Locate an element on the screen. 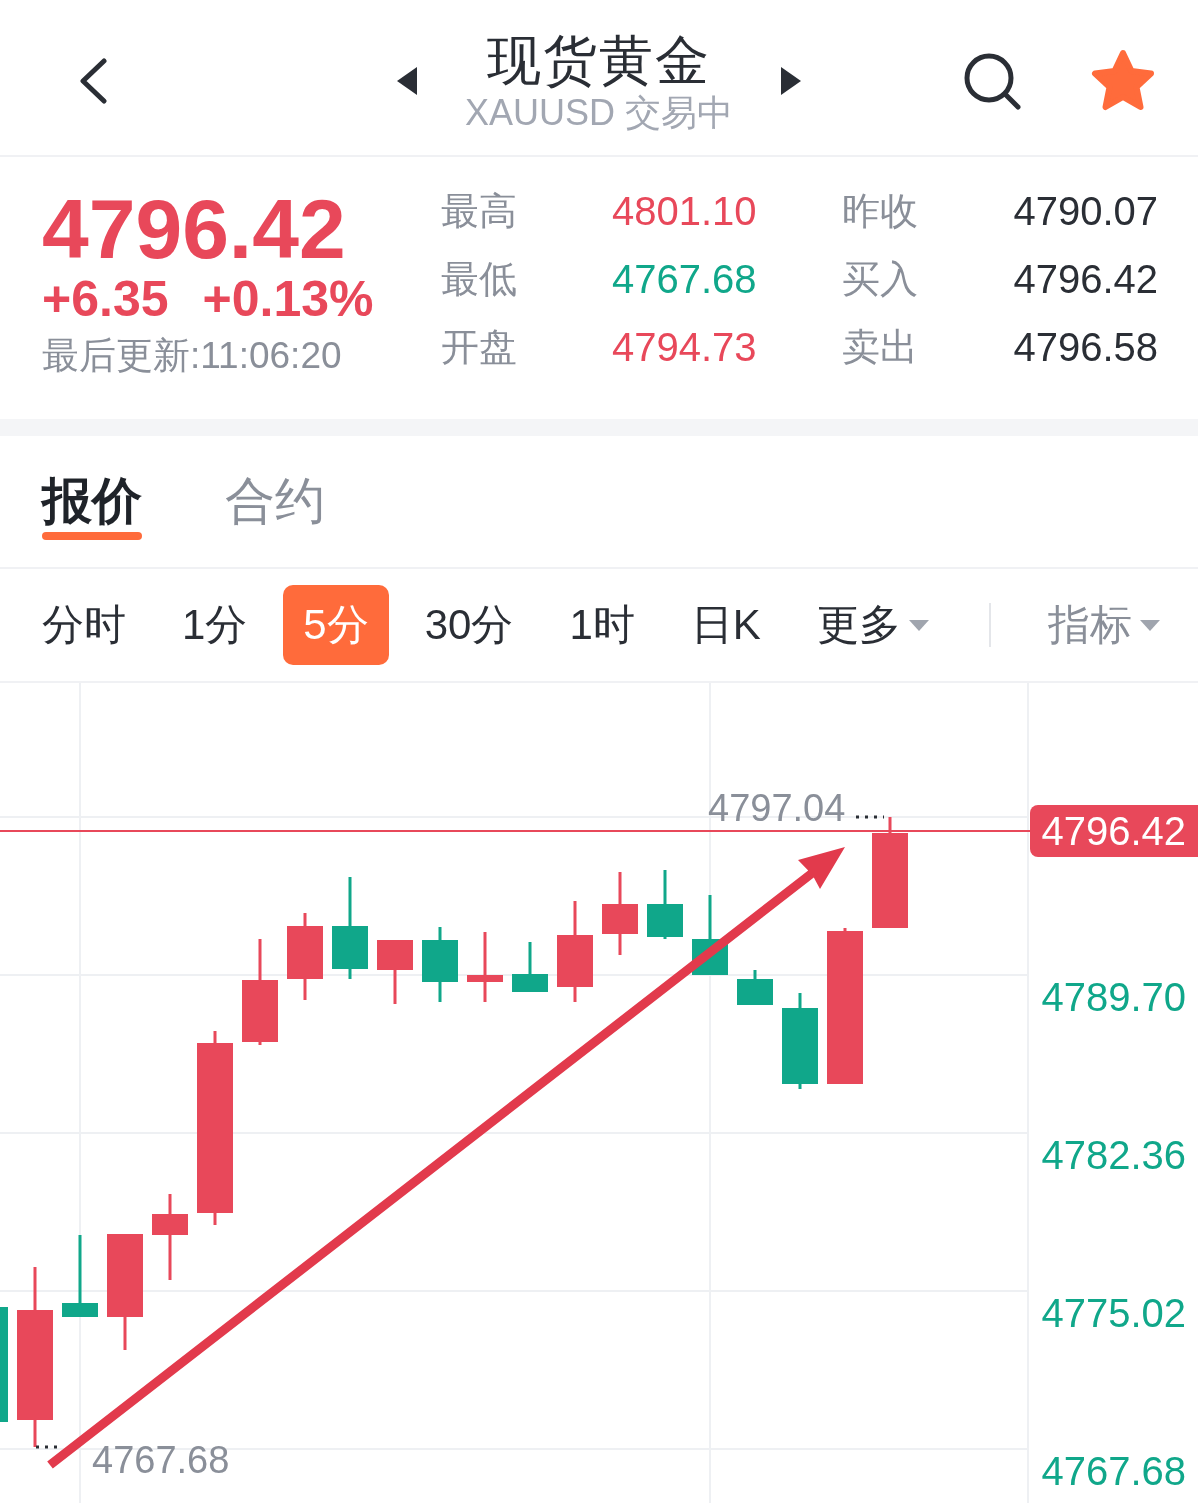 The image size is (1198, 1506). price-change: +6.35 is located at coordinates (105, 299).